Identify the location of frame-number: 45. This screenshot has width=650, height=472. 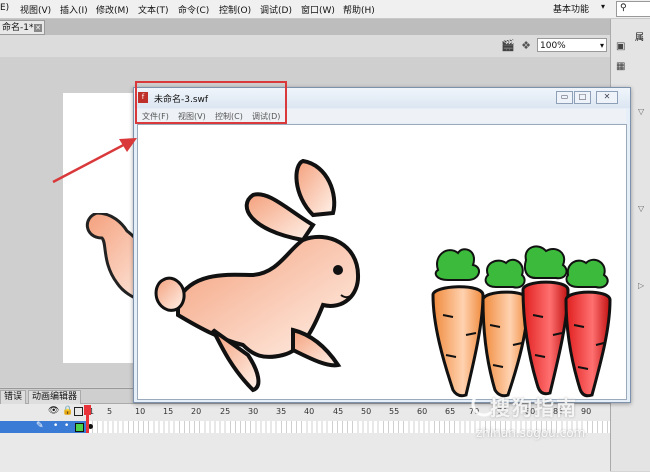
(338, 411).